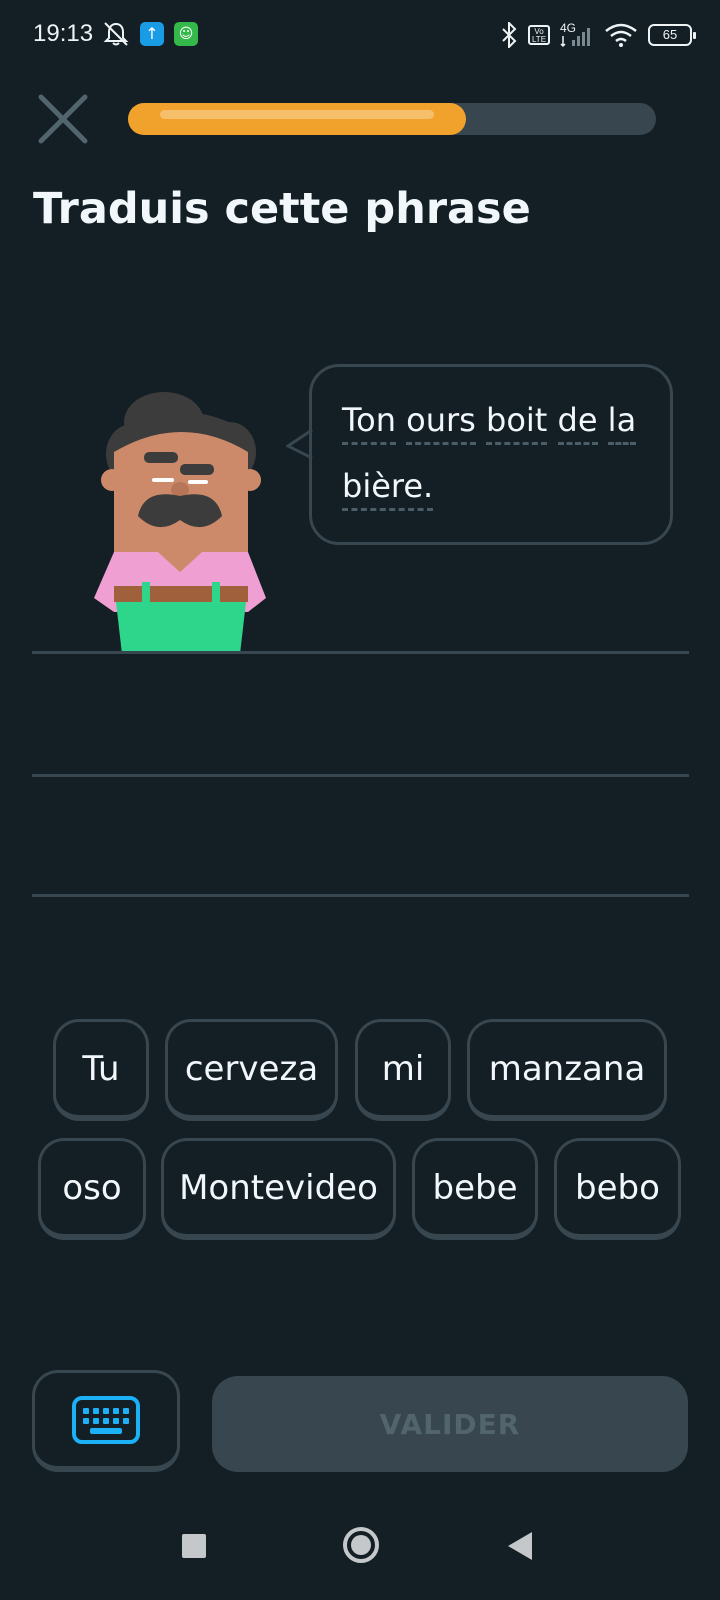  I want to click on prompt-word: la, so click(622, 423).